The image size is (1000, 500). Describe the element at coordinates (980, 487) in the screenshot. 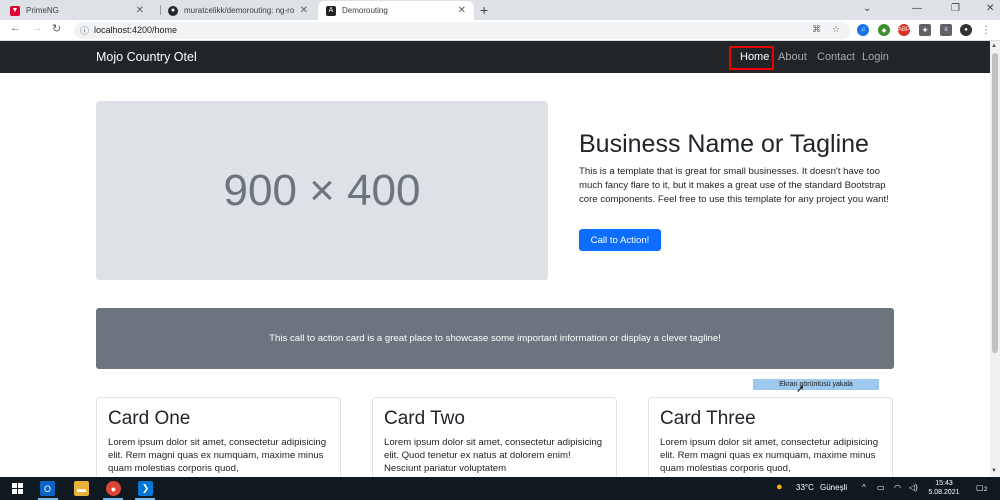

I see `notification-icon: ▢` at that location.